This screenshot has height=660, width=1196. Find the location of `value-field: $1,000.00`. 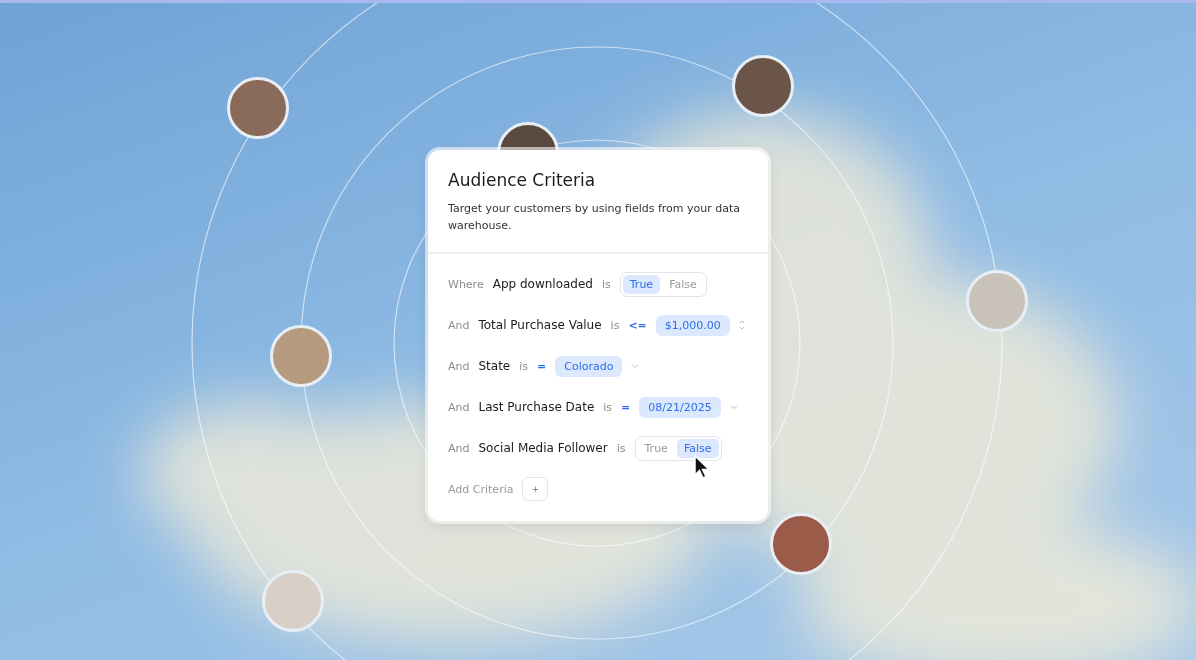

value-field: $1,000.00 is located at coordinates (692, 325).